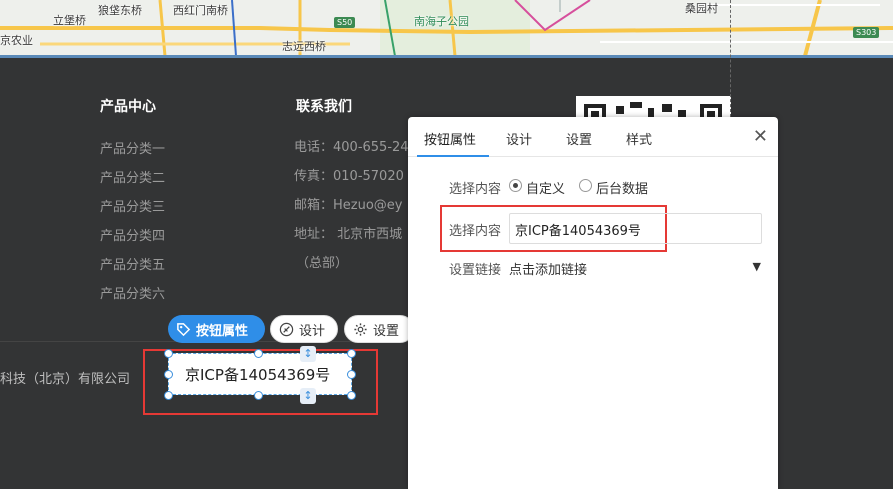 The width and height of the screenshot is (893, 489). Describe the element at coordinates (441, 21) in the screenshot. I see `map-label: 南海子公园` at that location.